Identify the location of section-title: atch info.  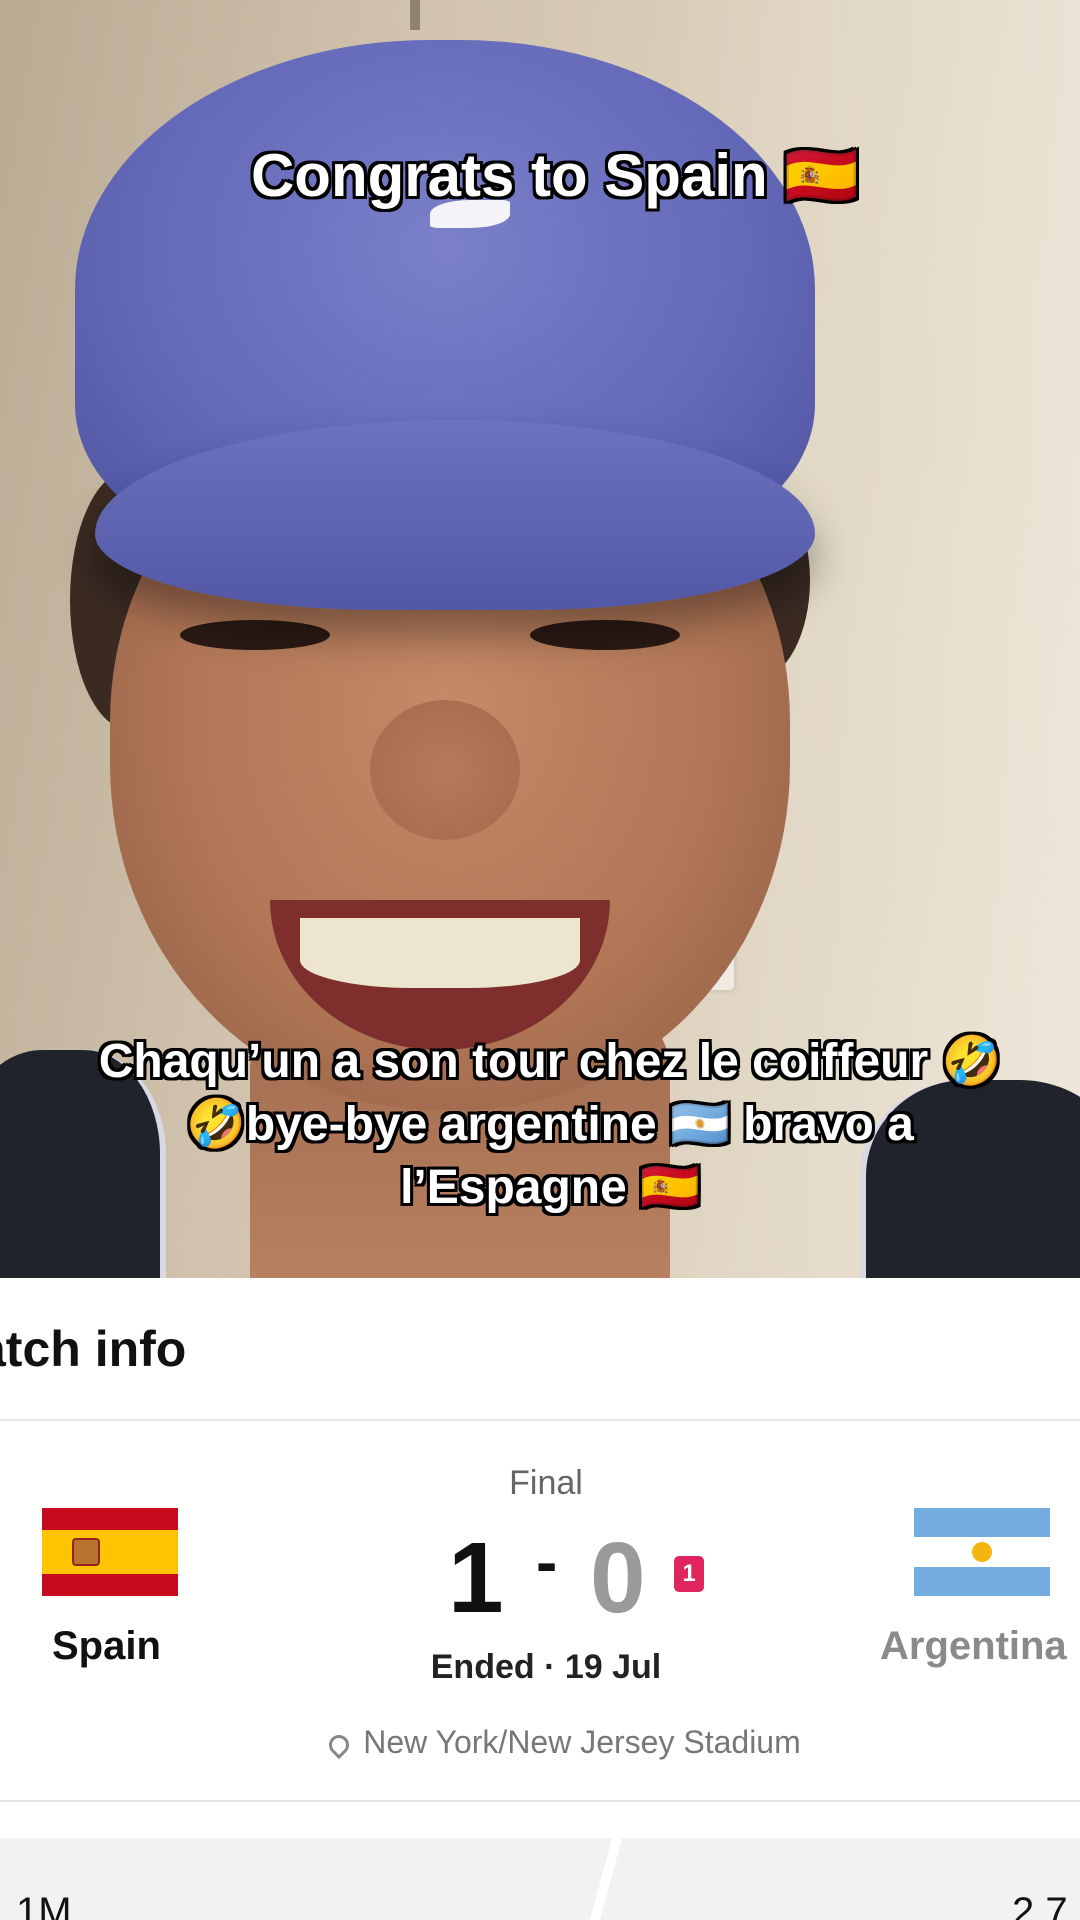
(93, 1349).